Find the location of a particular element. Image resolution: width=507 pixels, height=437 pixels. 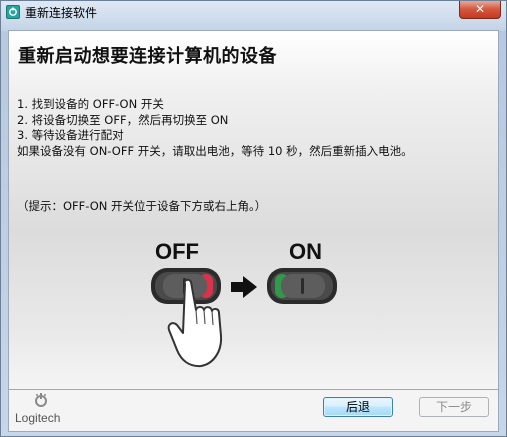

next-button: 下一步 is located at coordinates (454, 407).